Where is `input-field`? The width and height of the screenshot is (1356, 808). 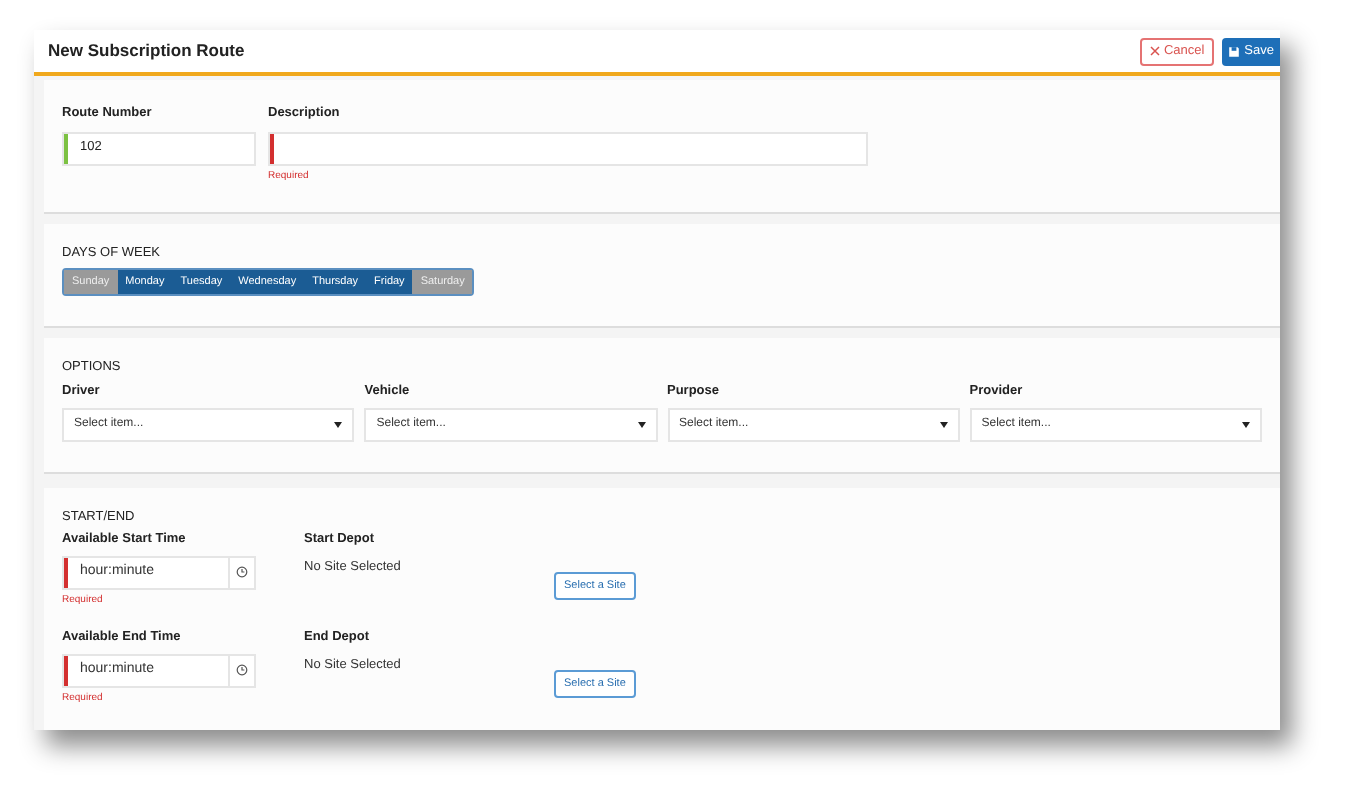 input-field is located at coordinates (568, 148).